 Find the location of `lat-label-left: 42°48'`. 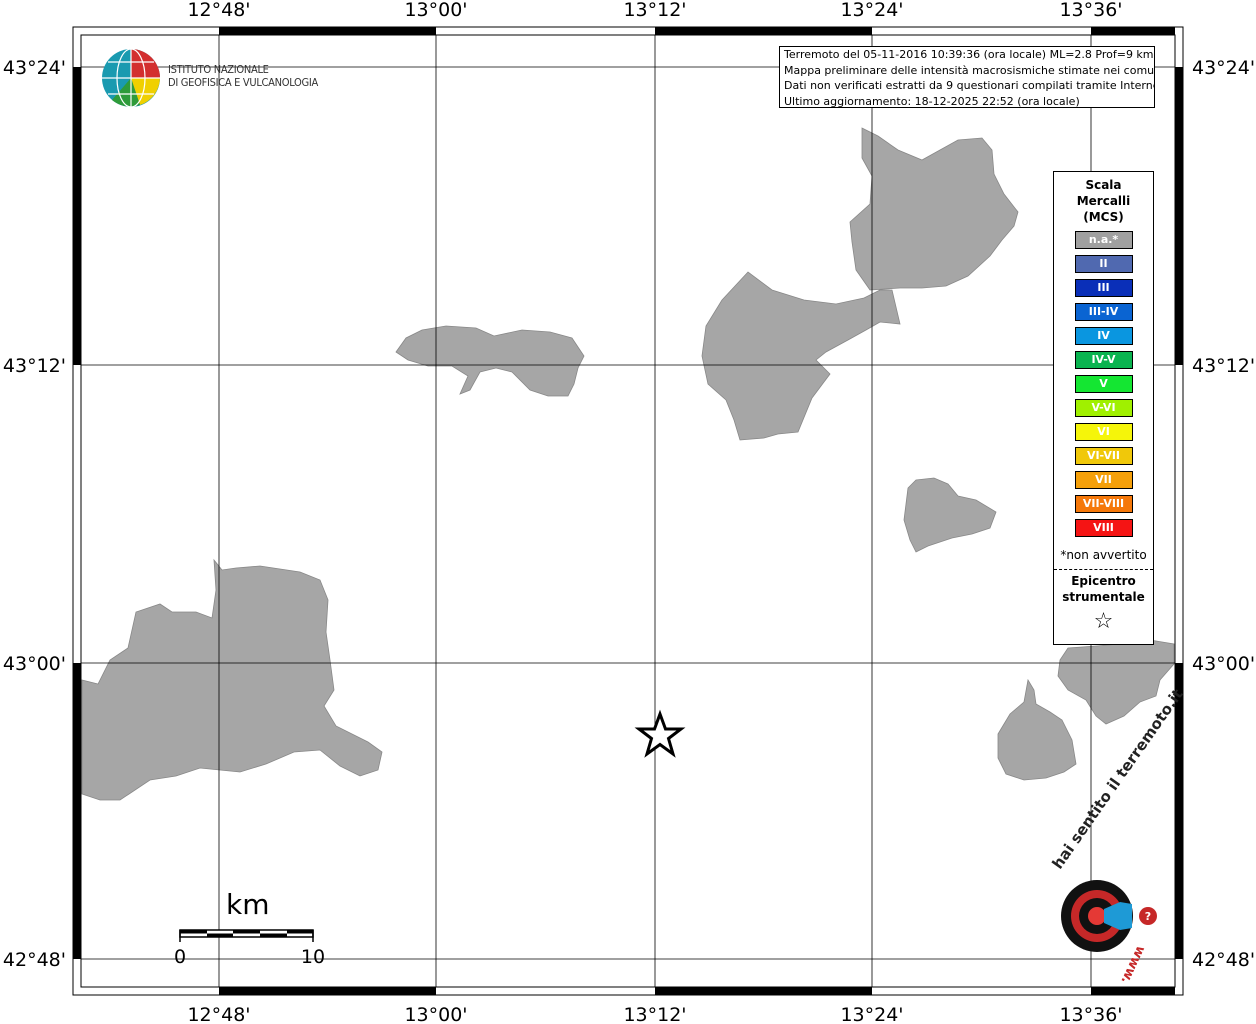

lat-label-left: 42°48' is located at coordinates (34, 960).